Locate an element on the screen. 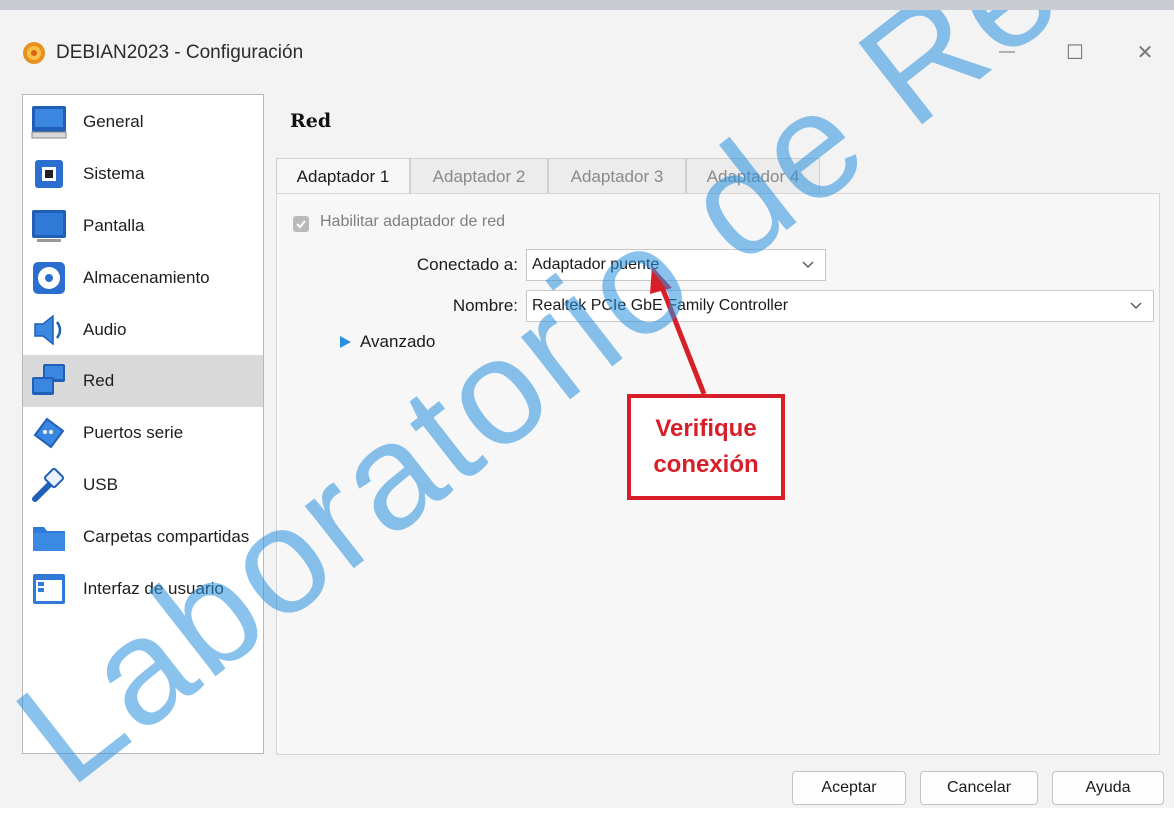 The width and height of the screenshot is (1174, 818). sidebar-item-general: General is located at coordinates (143, 122).